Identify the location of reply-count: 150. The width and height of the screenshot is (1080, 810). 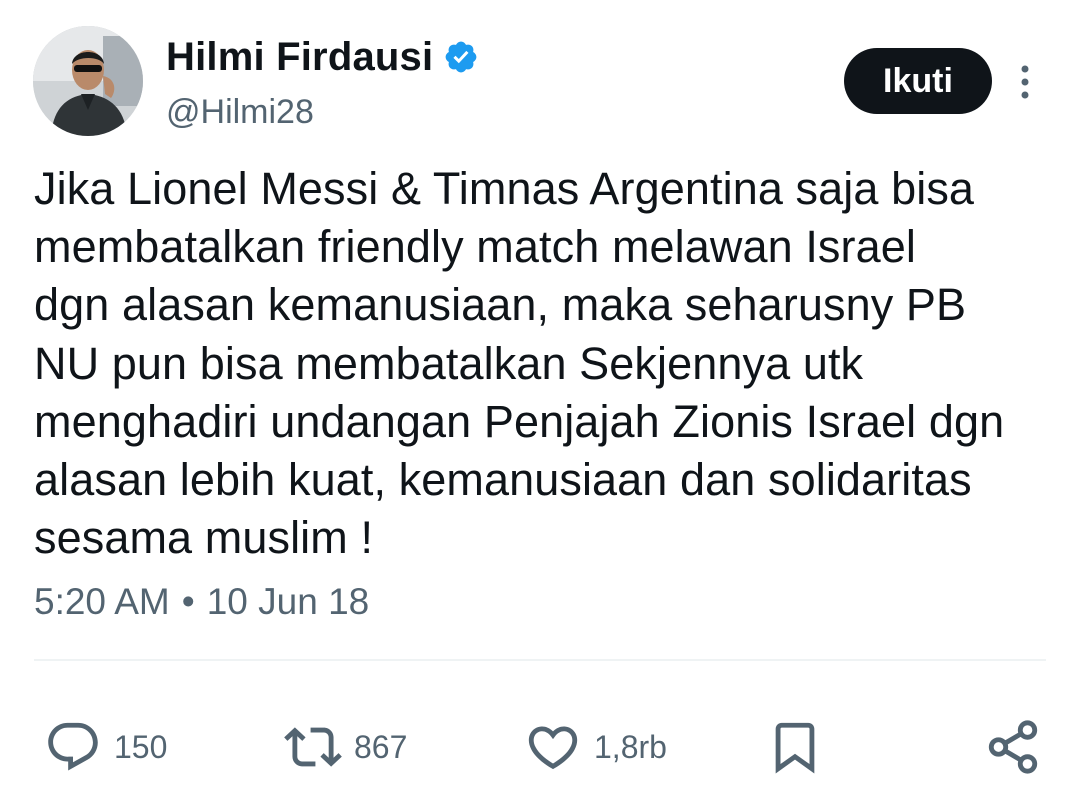
(141, 746).